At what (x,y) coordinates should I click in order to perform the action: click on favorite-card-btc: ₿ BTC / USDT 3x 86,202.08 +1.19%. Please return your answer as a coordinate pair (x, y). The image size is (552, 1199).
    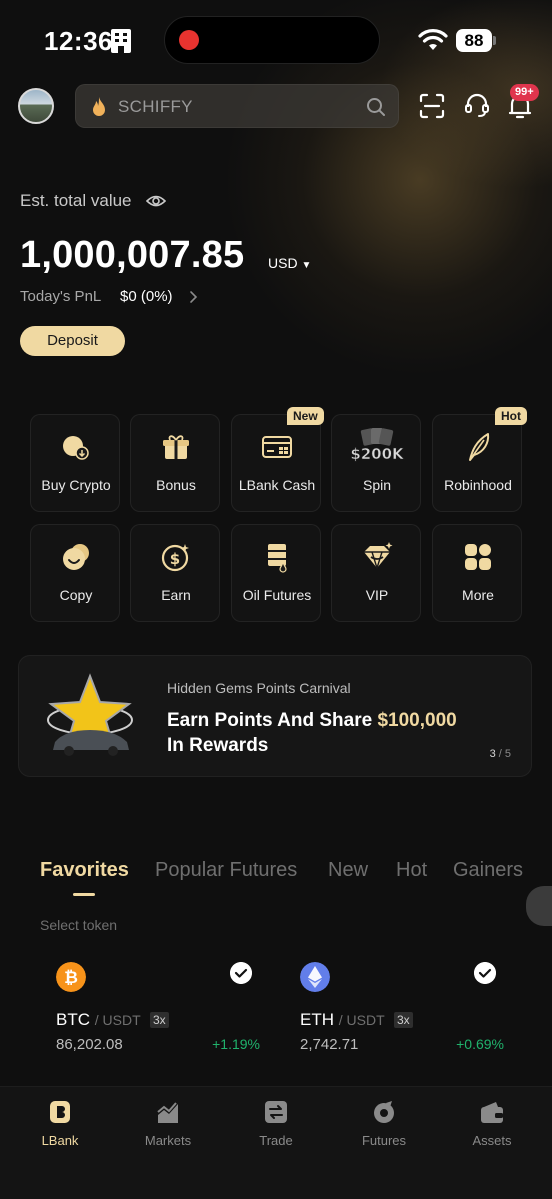
    Looking at the image, I should click on (166, 1015).